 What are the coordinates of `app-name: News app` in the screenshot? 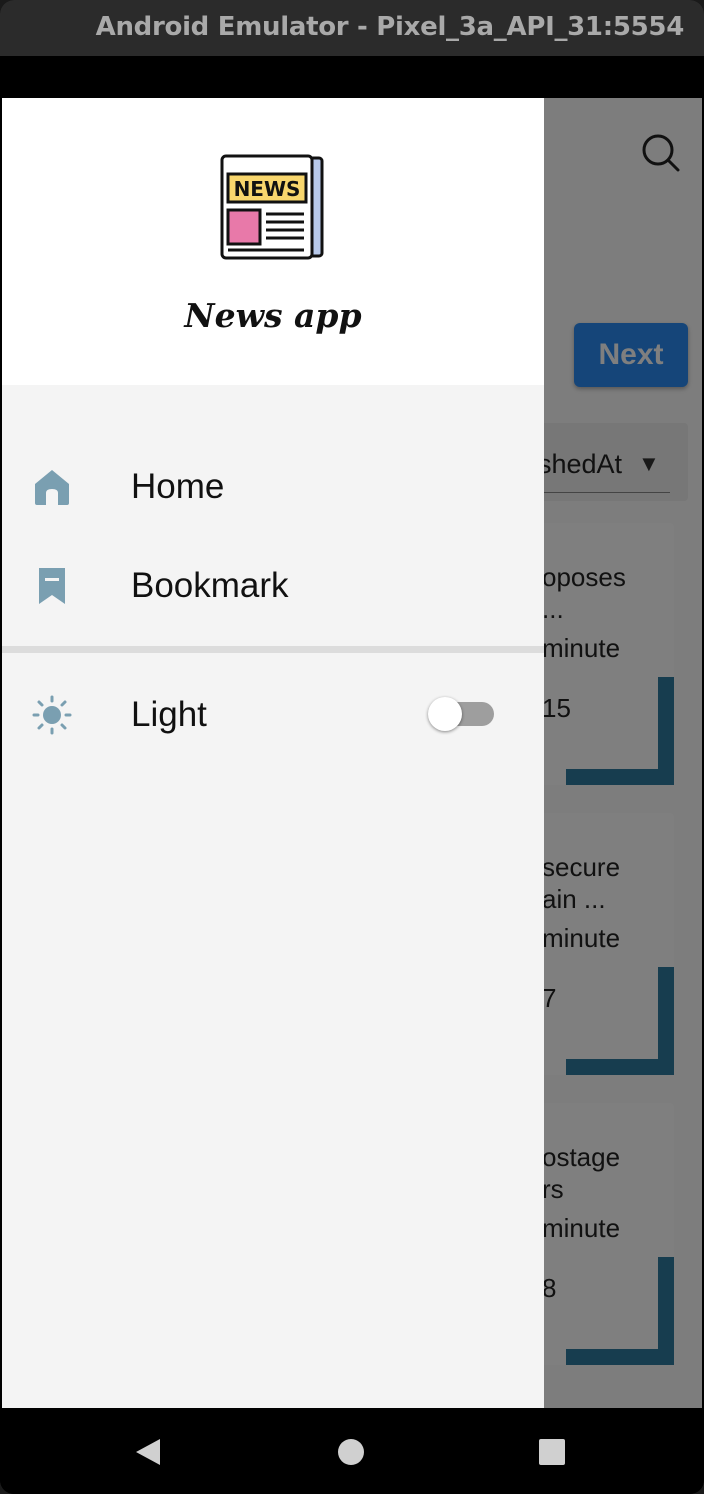 It's located at (273, 315).